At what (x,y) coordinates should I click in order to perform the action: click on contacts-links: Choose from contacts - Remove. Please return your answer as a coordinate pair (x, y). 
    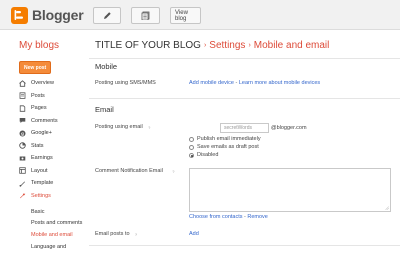
    Looking at the image, I should click on (228, 217).